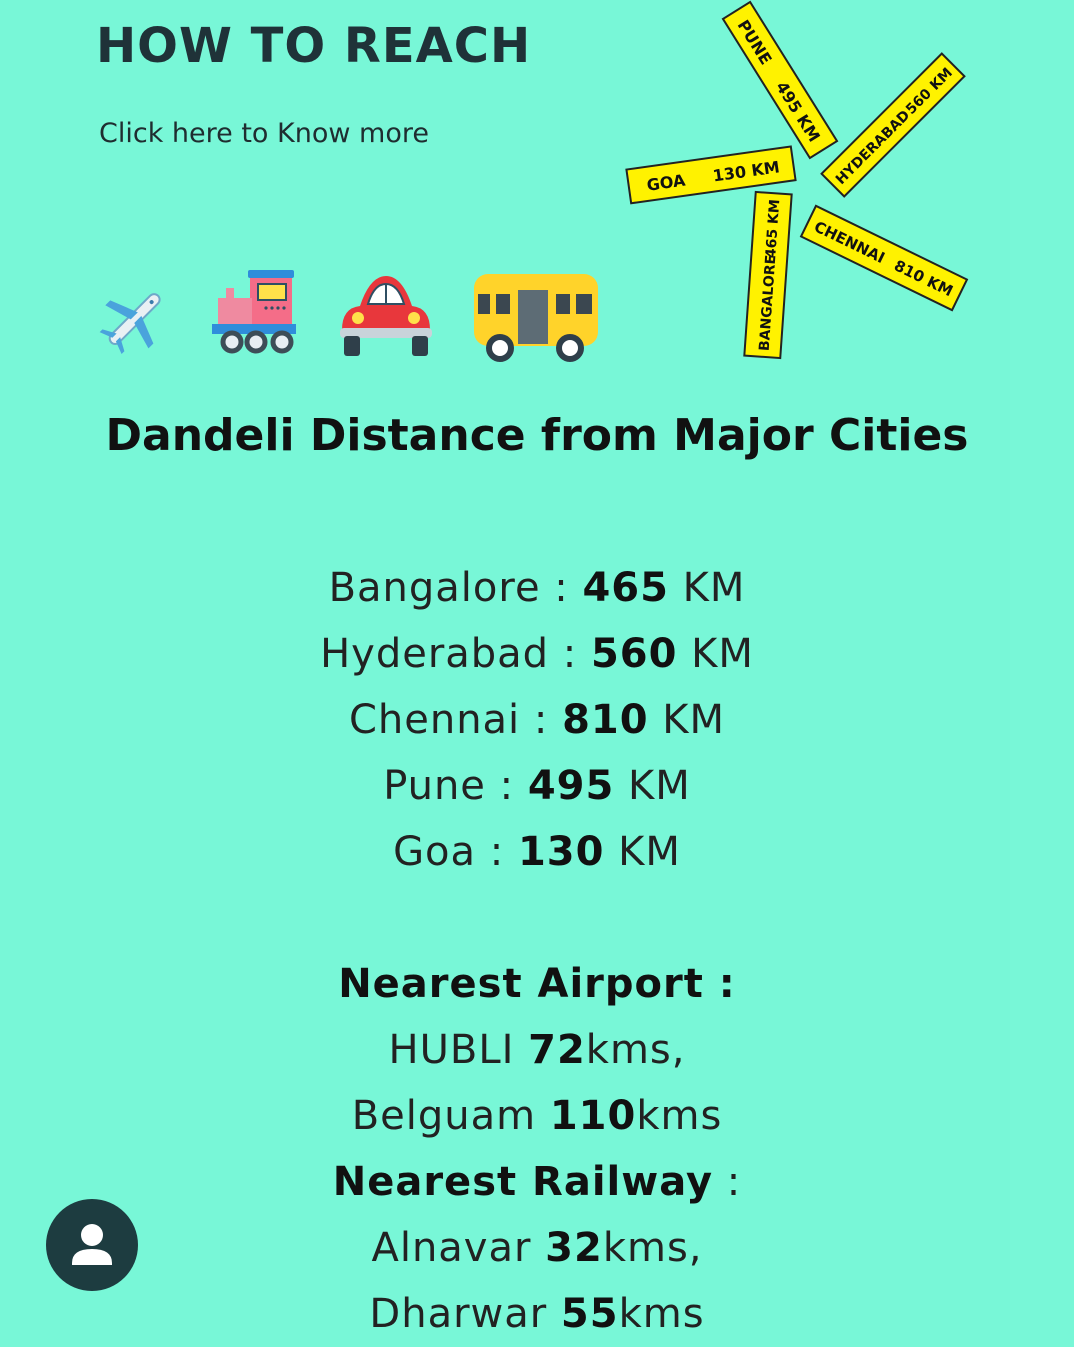 This screenshot has height=1347, width=1074. What do you see at coordinates (884, 258) in the screenshot?
I see `sign-chennai: CHENNAI 810 KM` at bounding box center [884, 258].